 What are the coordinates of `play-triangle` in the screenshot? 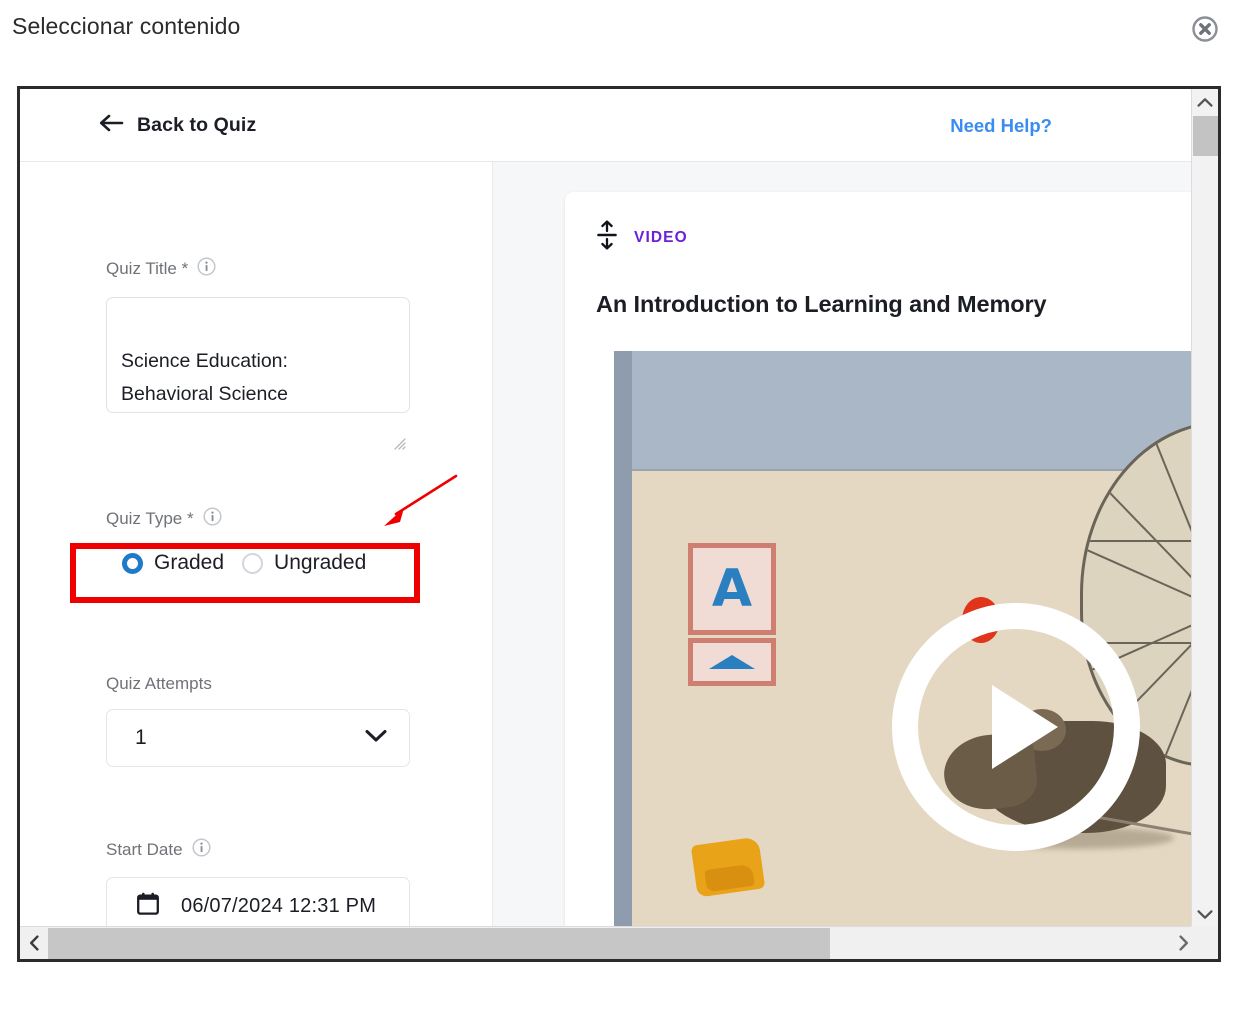 It's located at (1025, 727).